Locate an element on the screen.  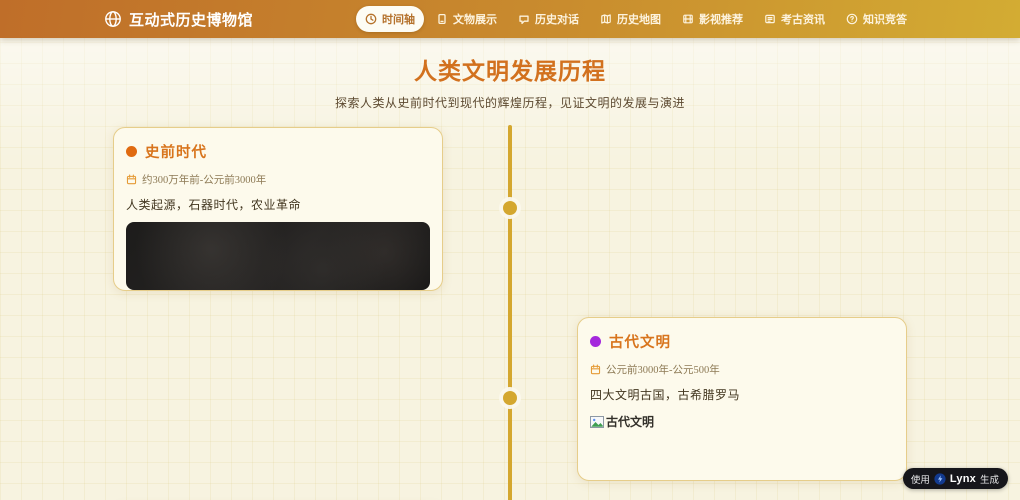
card-period: 约300万年前-公元前3000年 is located at coordinates (204, 180).